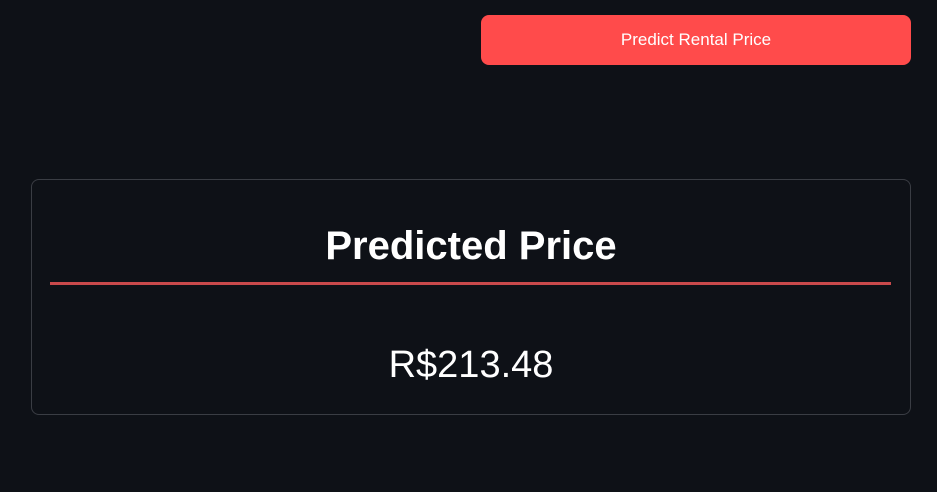  I want to click on predict-rental-price-button: Predict Rental Price, so click(696, 40).